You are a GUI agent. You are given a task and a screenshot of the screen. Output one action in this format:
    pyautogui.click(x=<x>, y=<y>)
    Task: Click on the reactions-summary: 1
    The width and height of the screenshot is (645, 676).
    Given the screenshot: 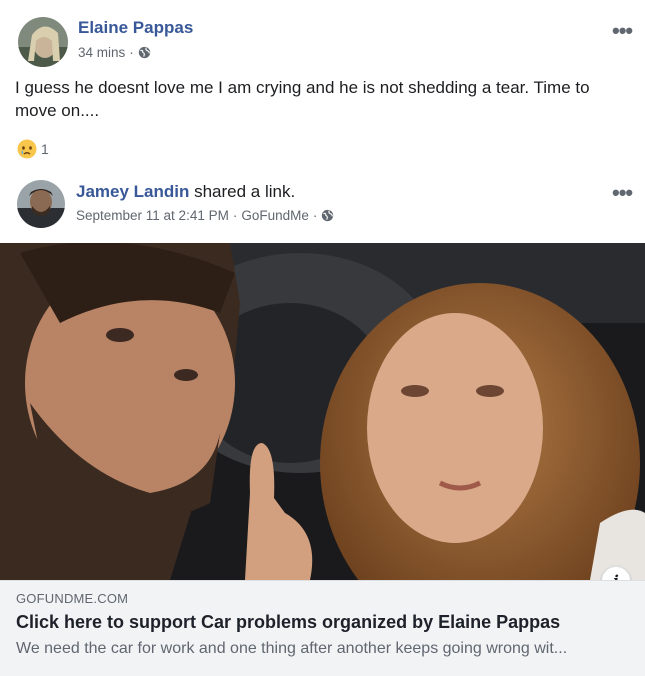 What is the action you would take?
    pyautogui.click(x=33, y=149)
    